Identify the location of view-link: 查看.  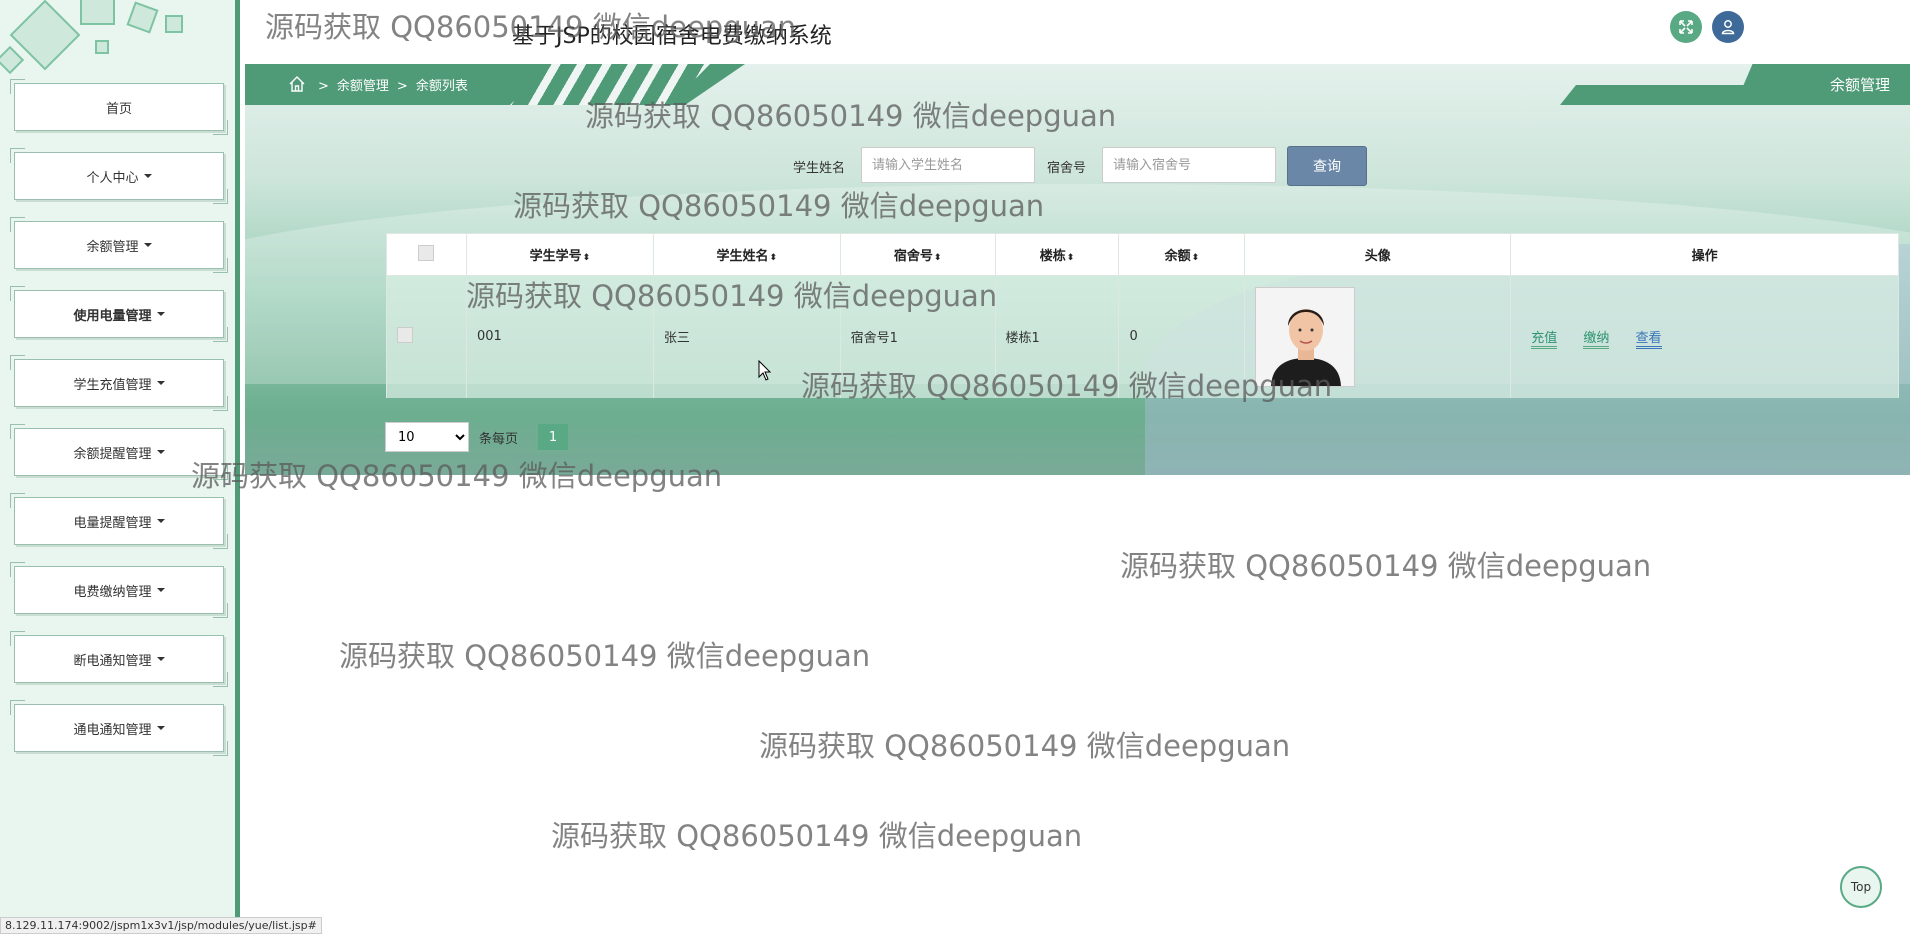
(1648, 340).